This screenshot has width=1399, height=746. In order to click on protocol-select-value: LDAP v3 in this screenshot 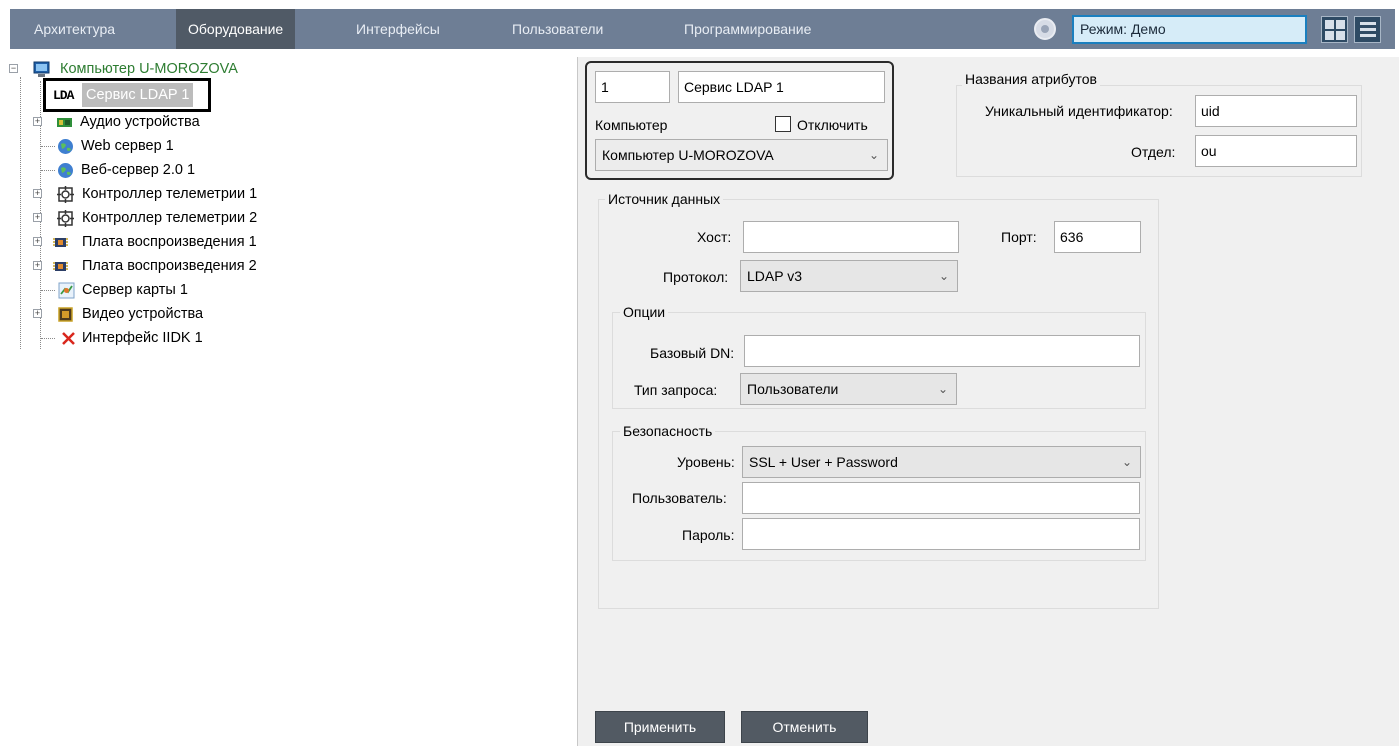, I will do `click(774, 276)`.